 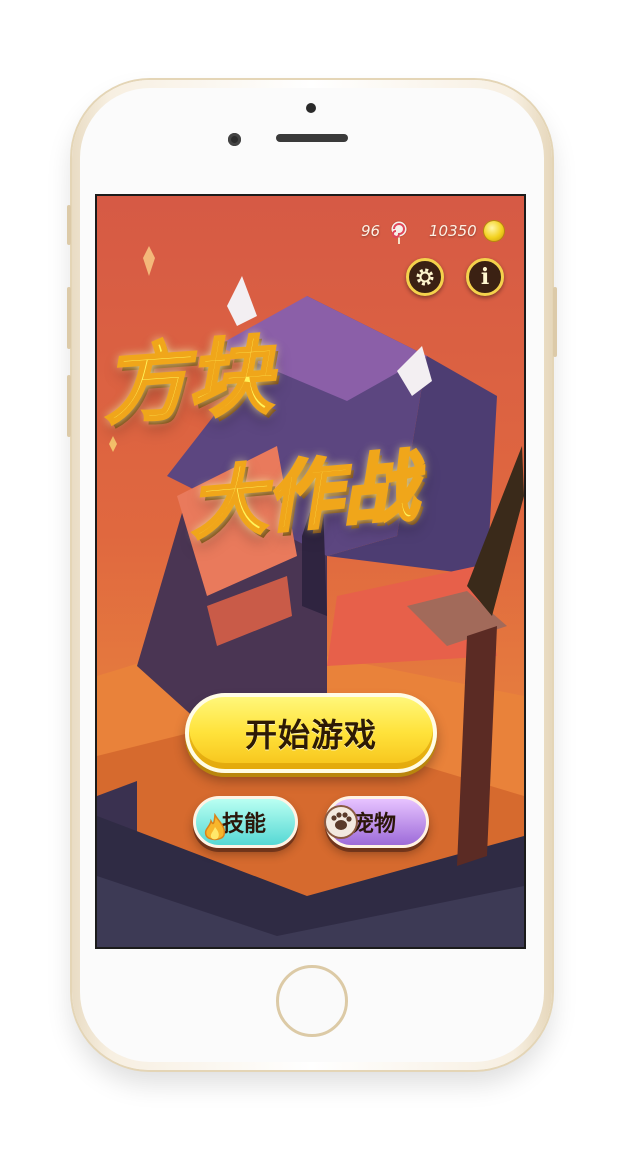 What do you see at coordinates (69, 406) in the screenshot?
I see `volume-down-button` at bounding box center [69, 406].